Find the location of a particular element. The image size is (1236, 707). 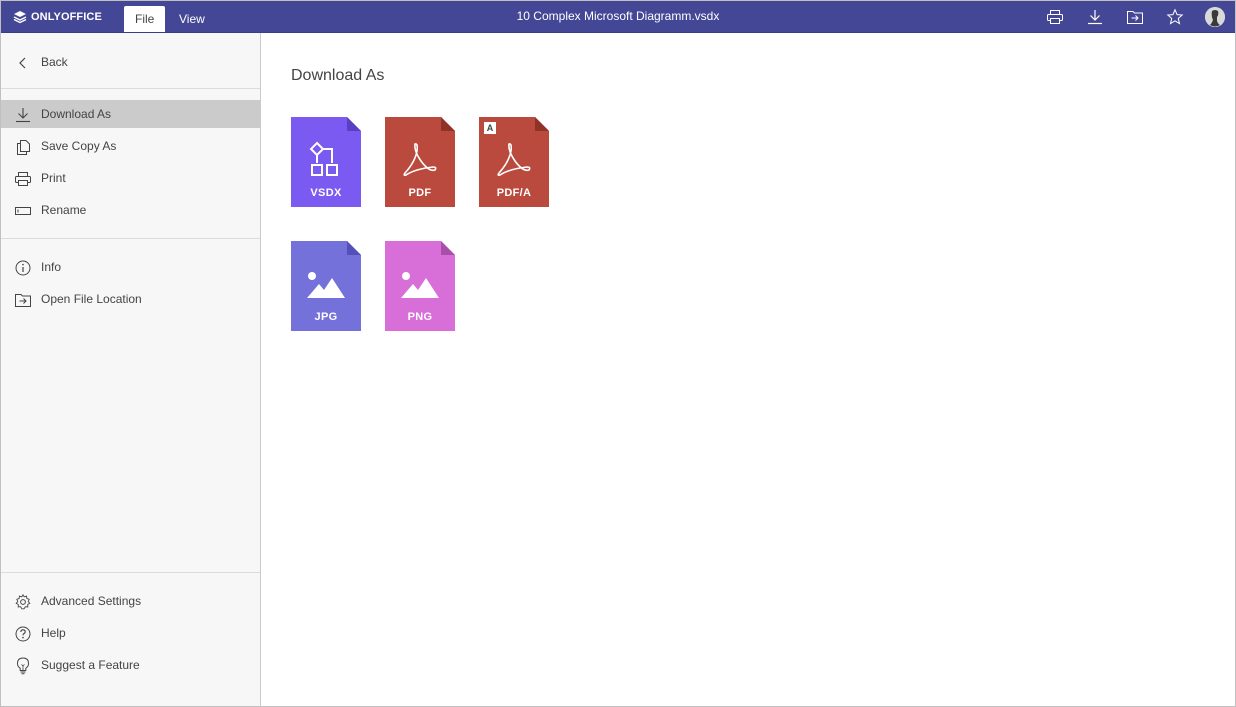

user-avatar-button is located at coordinates (1215, 17).